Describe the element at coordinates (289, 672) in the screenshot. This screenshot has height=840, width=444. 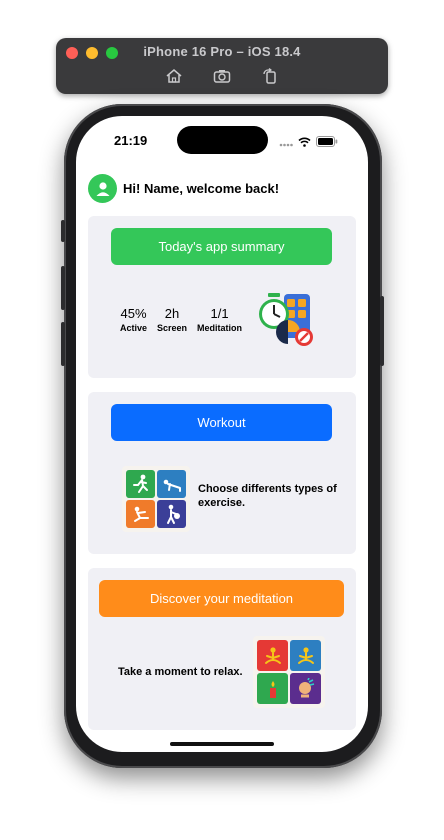
I see `meditation-image` at that location.